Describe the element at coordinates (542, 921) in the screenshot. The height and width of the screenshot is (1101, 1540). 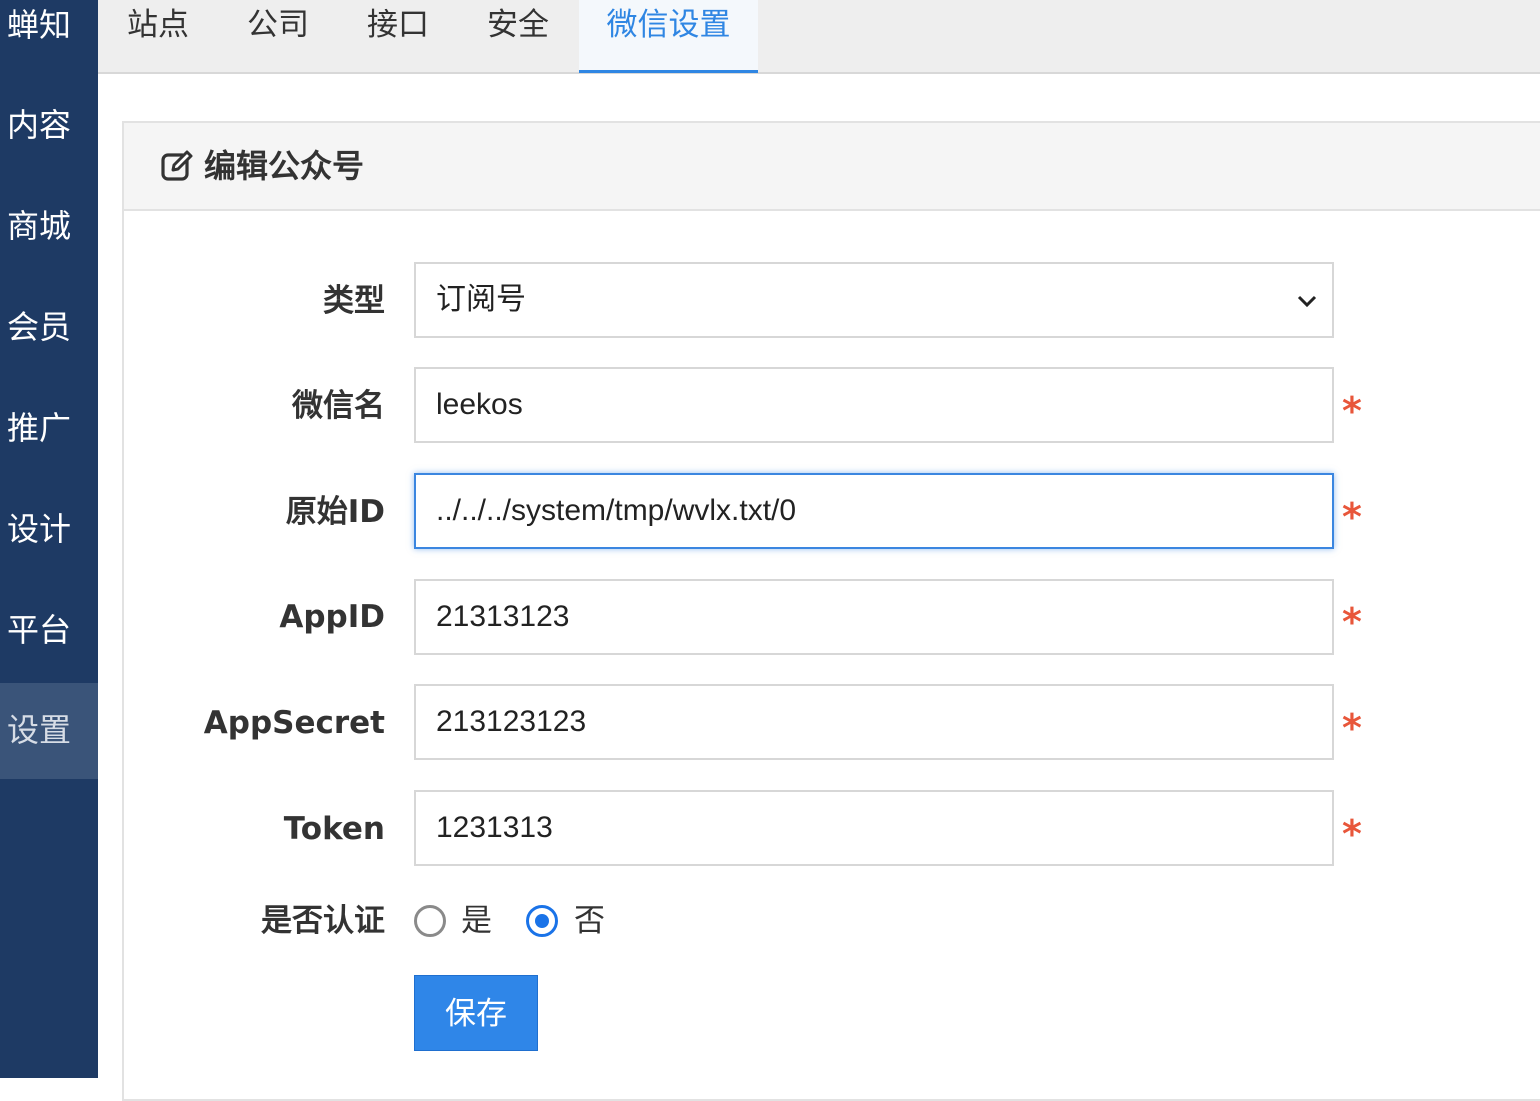
I see `certified-no-radio` at that location.